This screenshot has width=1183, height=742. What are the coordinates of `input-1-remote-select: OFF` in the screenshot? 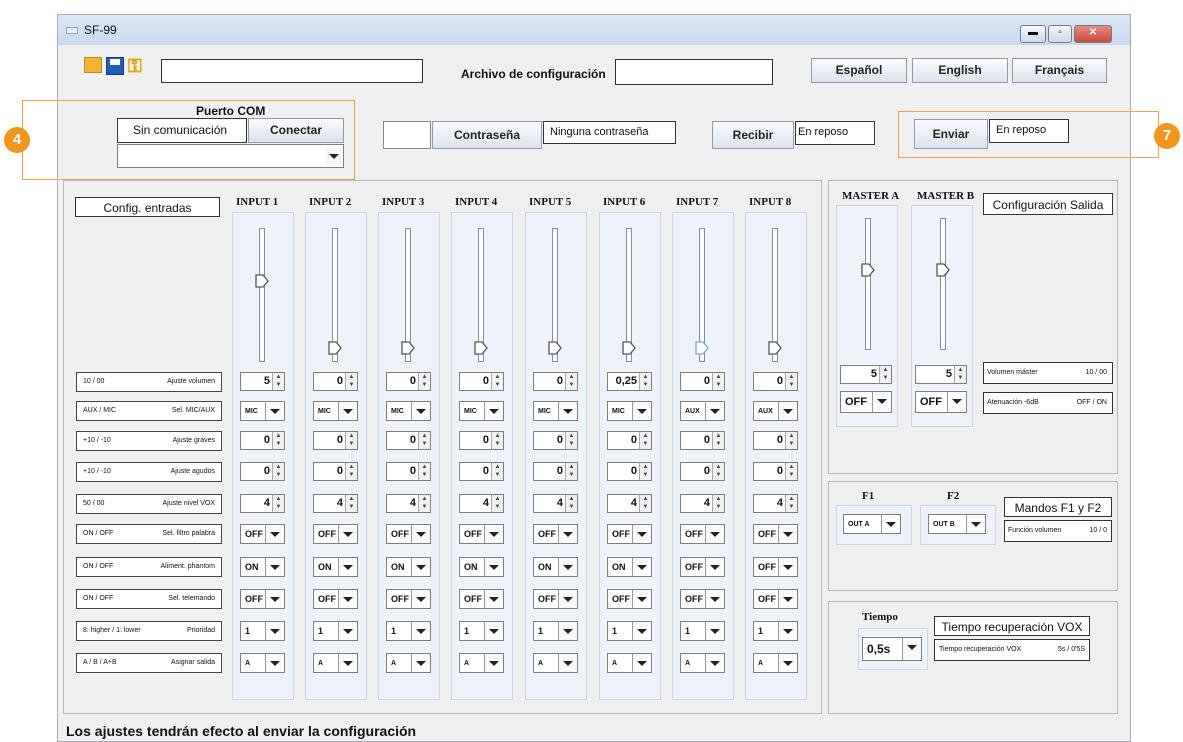 It's located at (262, 599).